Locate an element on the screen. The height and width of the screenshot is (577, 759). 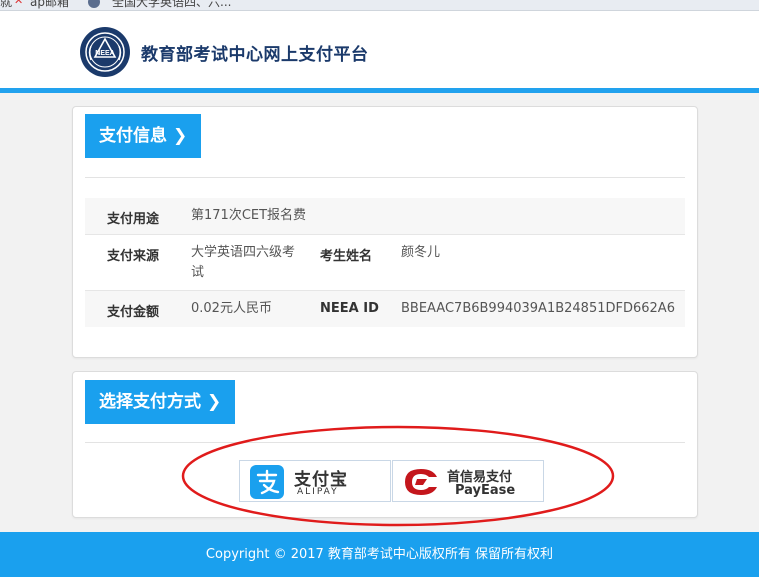
table-row: 支付来源 大学英语四六级考试 考生姓名 颜冬儿 is located at coordinates (385, 262).